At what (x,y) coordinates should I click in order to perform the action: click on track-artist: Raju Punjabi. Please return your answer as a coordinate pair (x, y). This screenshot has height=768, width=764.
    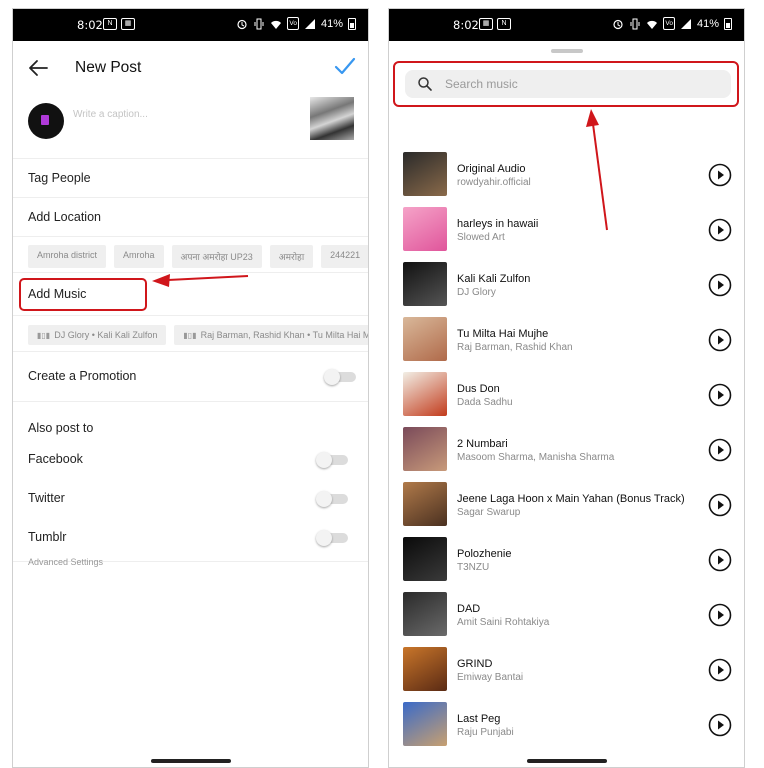
    Looking at the image, I should click on (485, 732).